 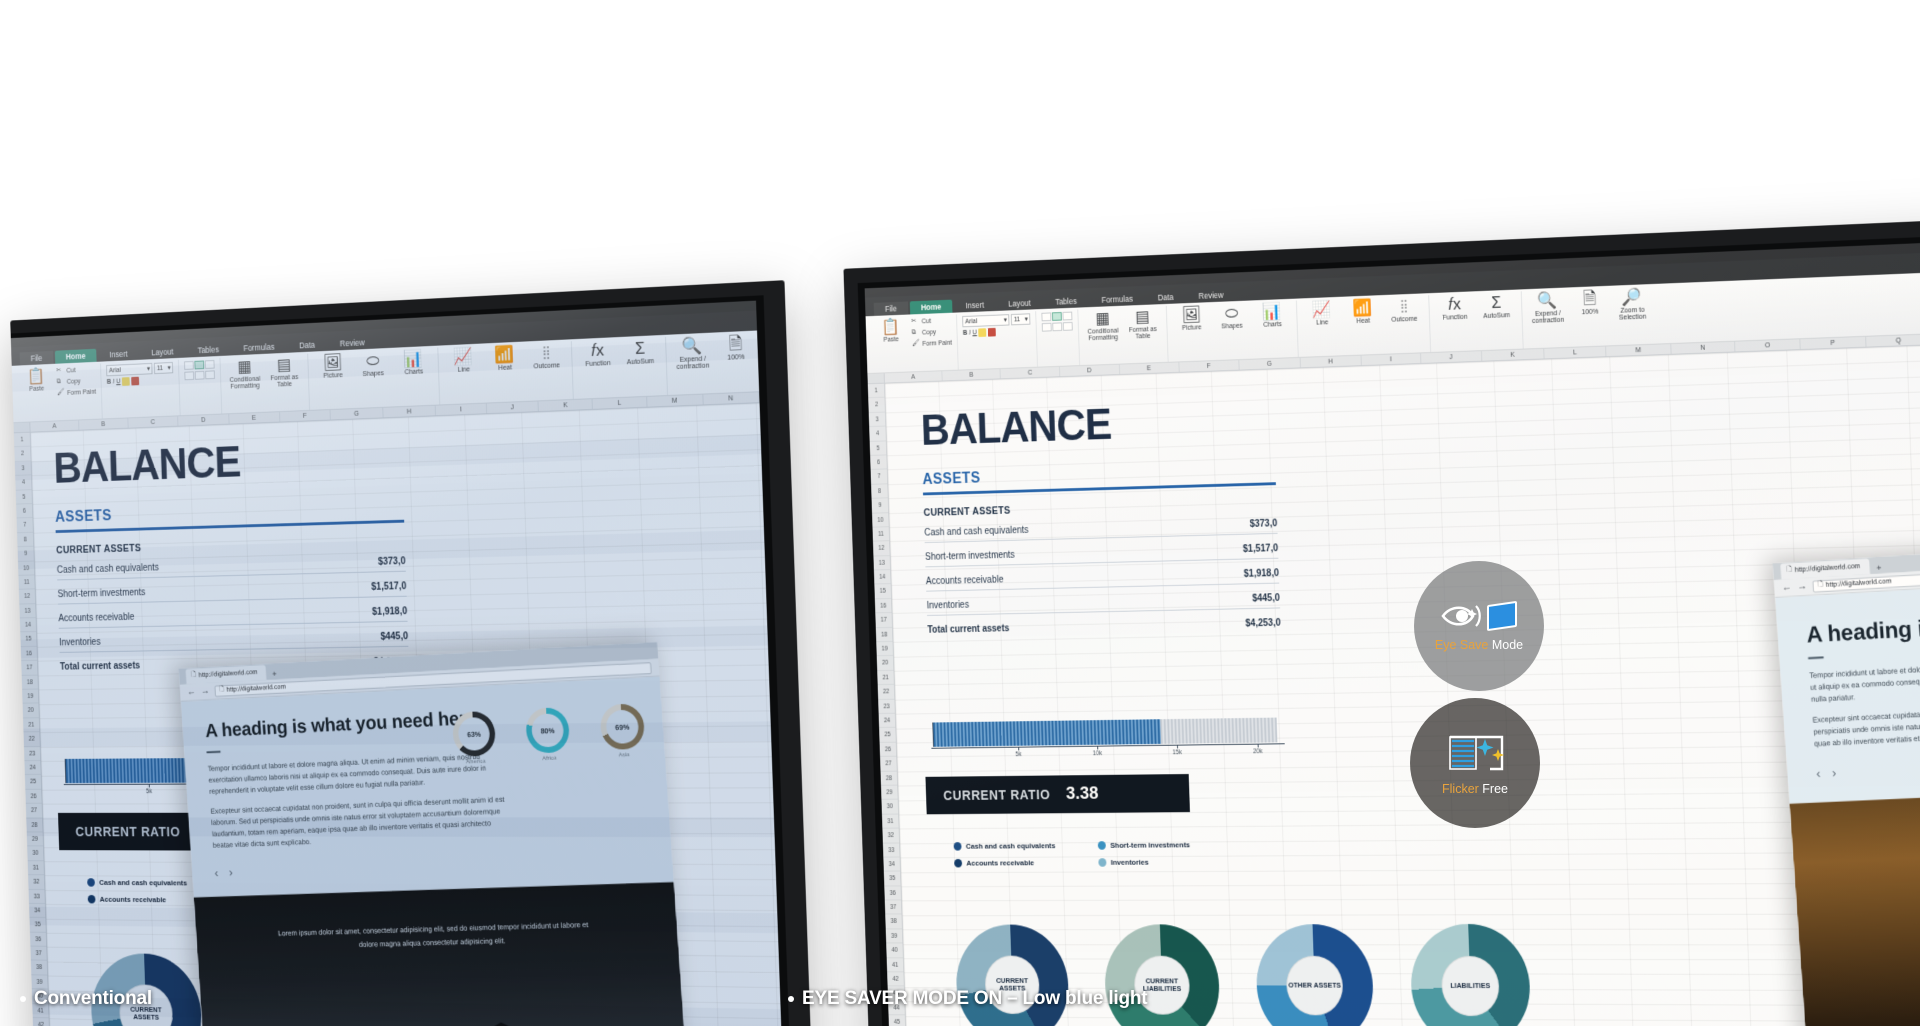 What do you see at coordinates (897, 1020) in the screenshot?
I see `row-header: 45` at bounding box center [897, 1020].